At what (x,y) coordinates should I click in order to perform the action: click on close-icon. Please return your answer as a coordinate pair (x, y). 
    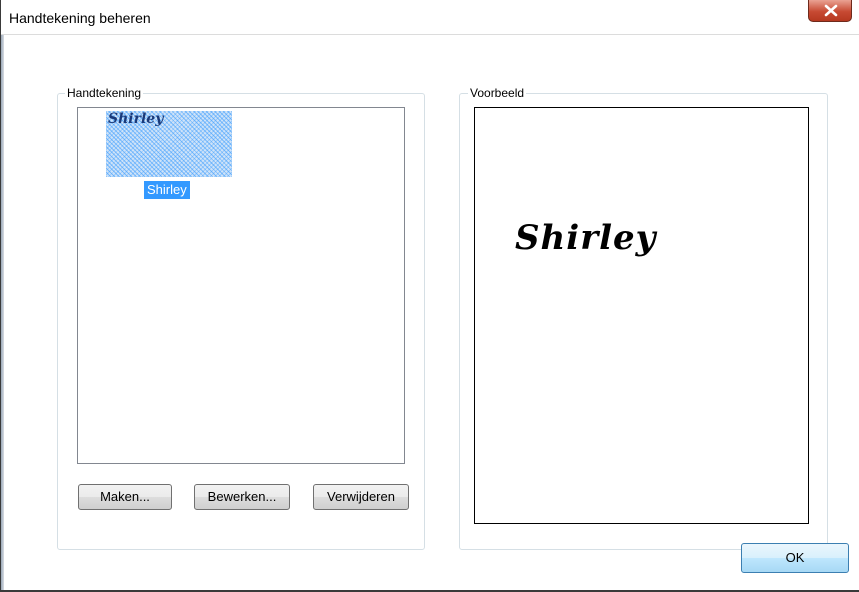
    Looking at the image, I should click on (831, 10).